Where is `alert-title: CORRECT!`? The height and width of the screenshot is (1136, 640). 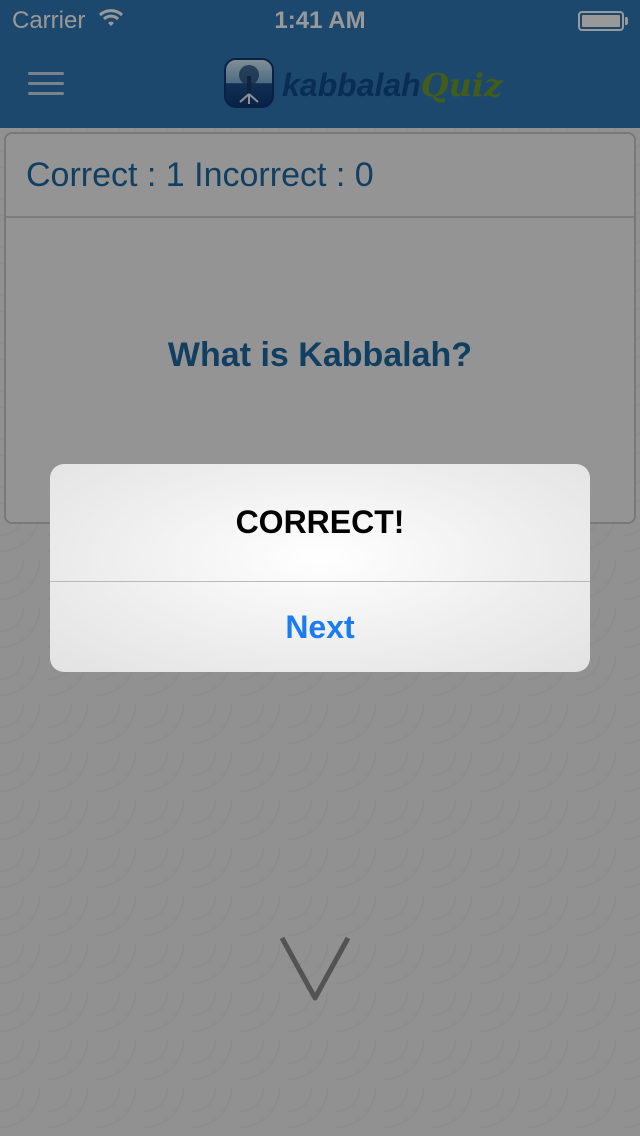
alert-title: CORRECT! is located at coordinates (320, 522).